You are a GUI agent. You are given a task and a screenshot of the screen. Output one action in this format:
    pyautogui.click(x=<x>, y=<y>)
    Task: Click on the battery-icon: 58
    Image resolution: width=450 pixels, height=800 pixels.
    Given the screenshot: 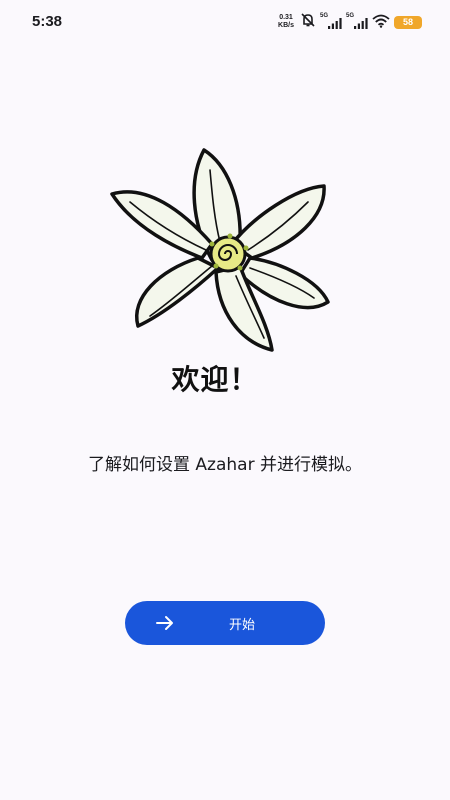 What is the action you would take?
    pyautogui.click(x=408, y=22)
    